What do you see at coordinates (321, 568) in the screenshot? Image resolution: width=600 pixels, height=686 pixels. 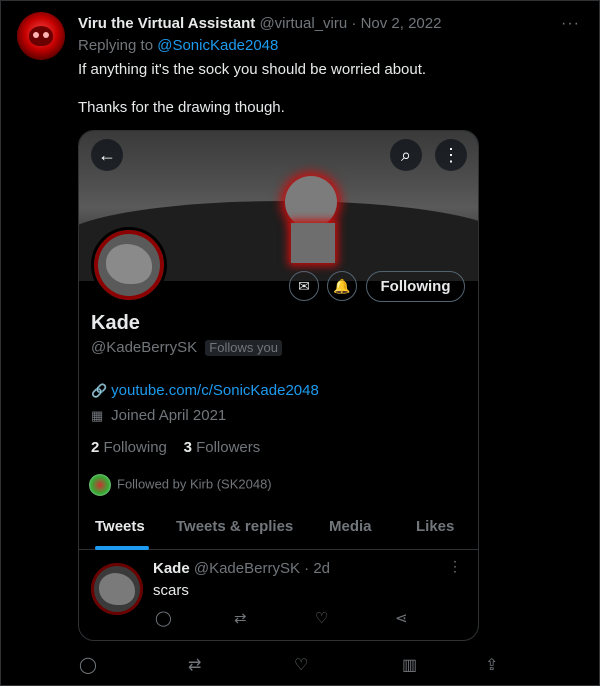 I see `inner-time: 2d` at bounding box center [321, 568].